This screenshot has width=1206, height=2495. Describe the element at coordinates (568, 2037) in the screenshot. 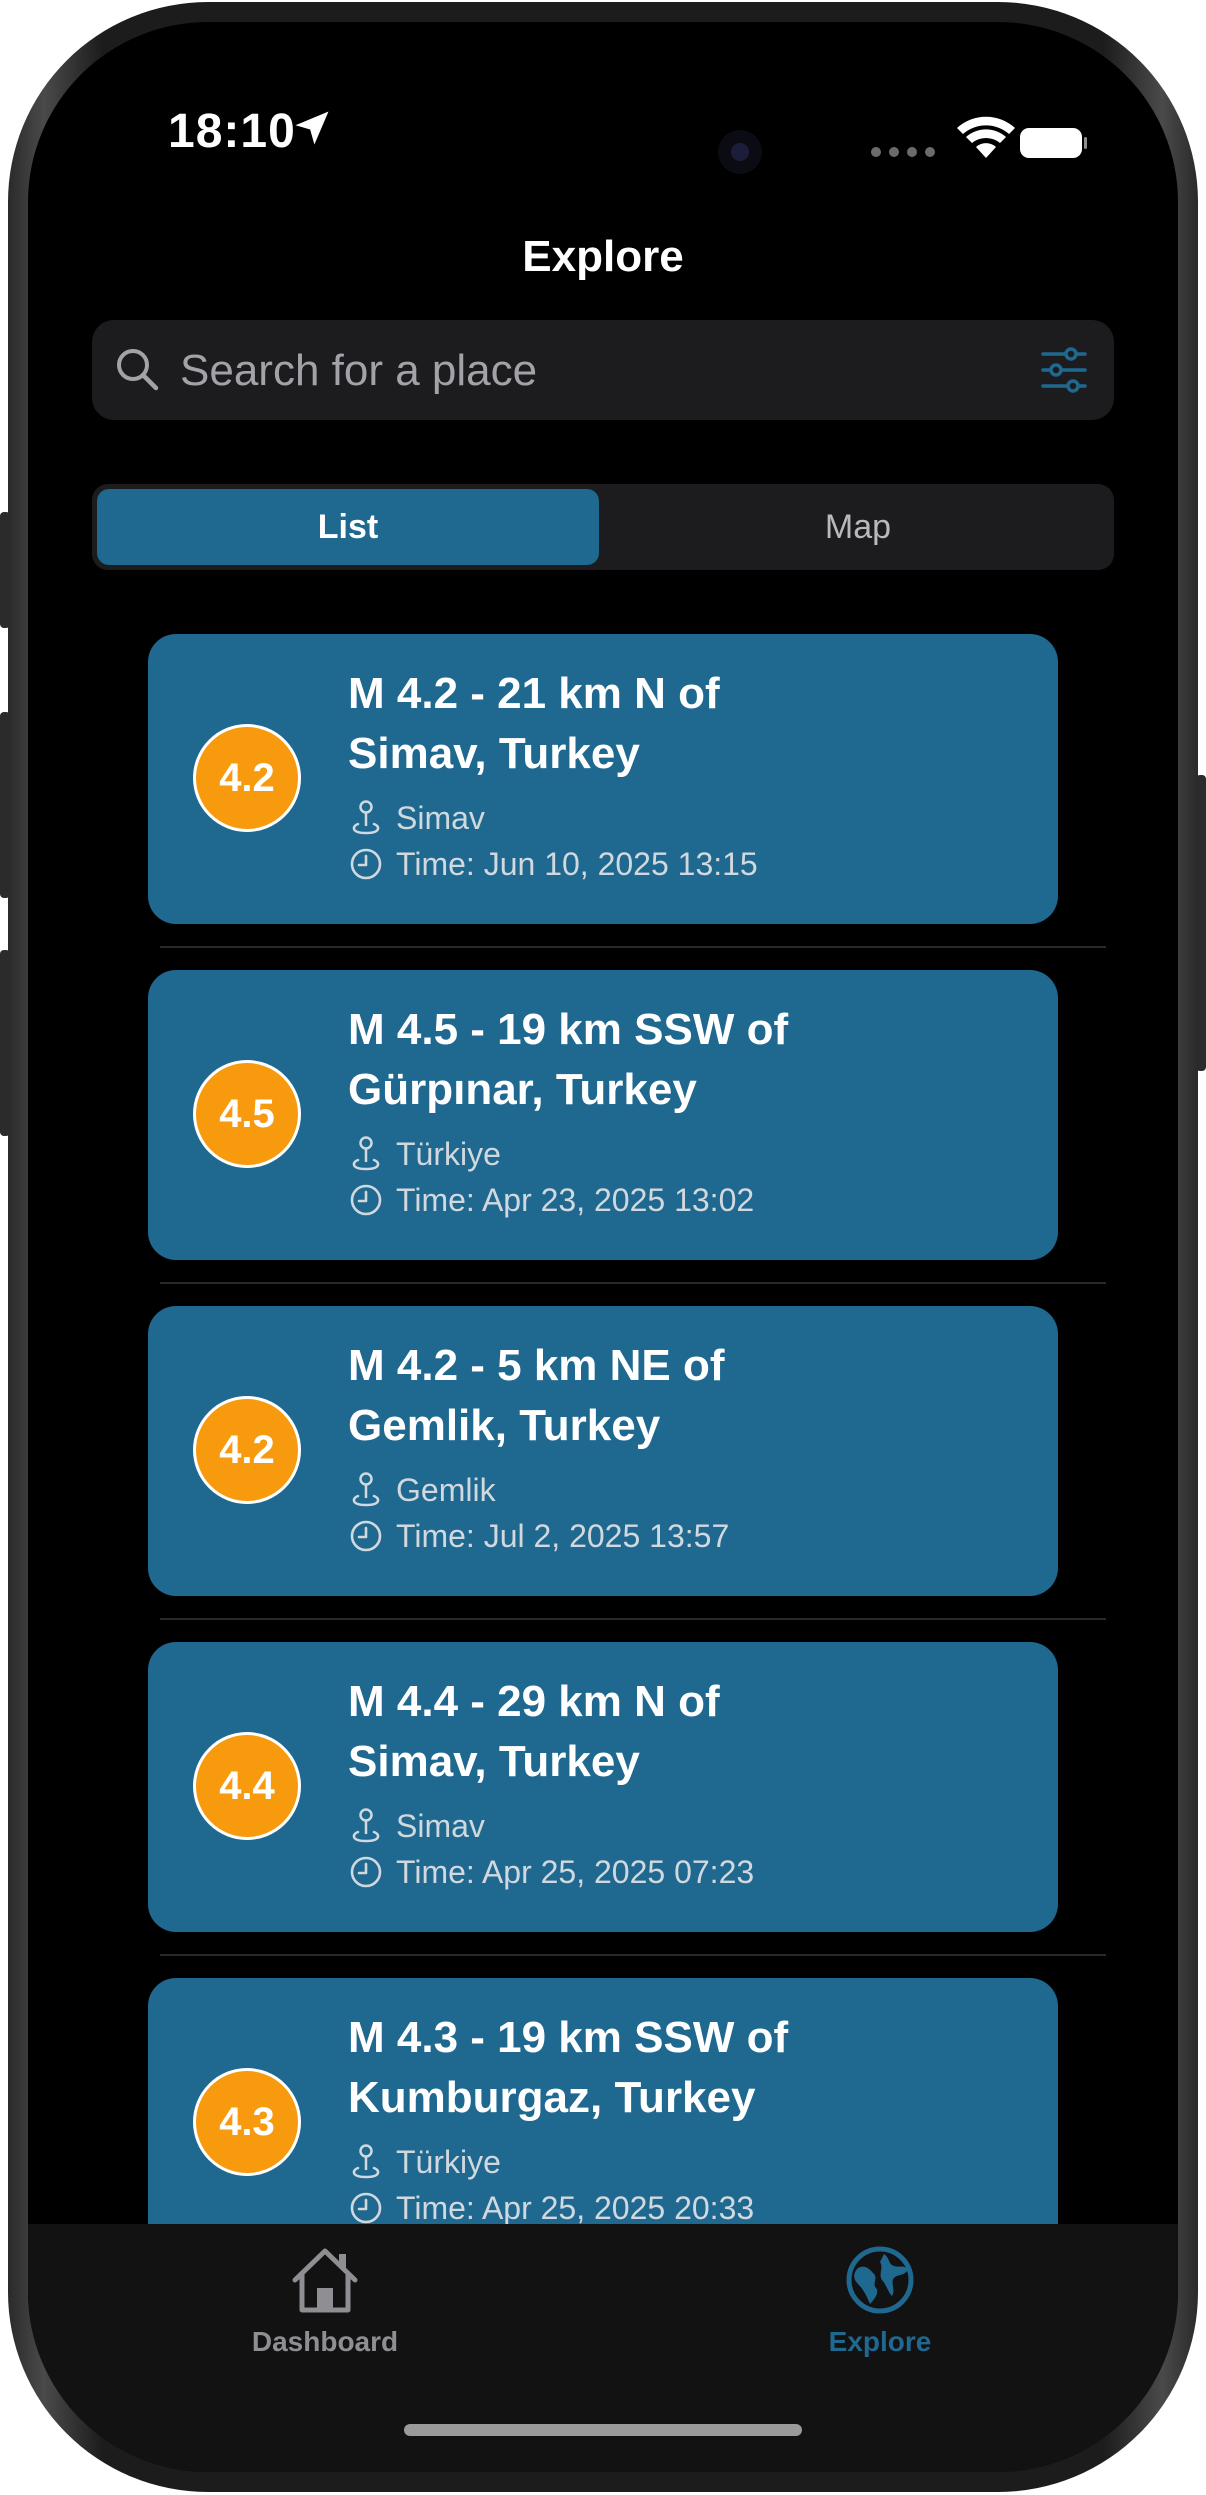

I see `earthquake-title-line: M 4.3 - 19 km SSW of` at that location.